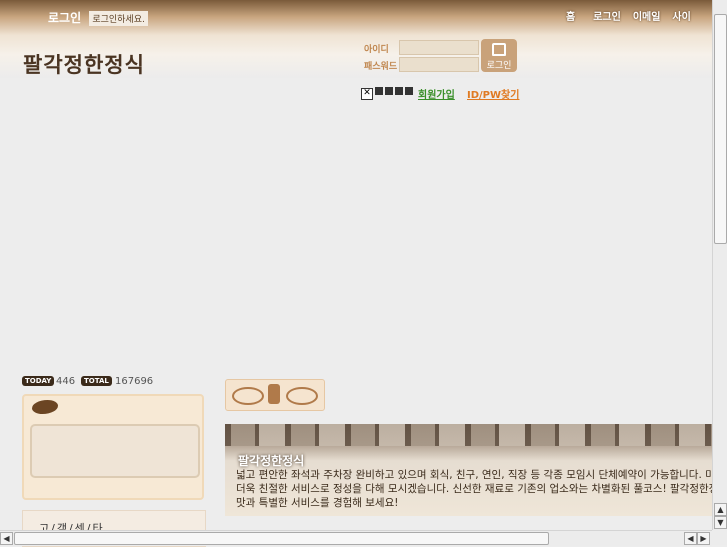 Image resolution: width=727 pixels, height=547 pixels. What do you see at coordinates (66, 381) in the screenshot?
I see `today-count: 446` at bounding box center [66, 381].